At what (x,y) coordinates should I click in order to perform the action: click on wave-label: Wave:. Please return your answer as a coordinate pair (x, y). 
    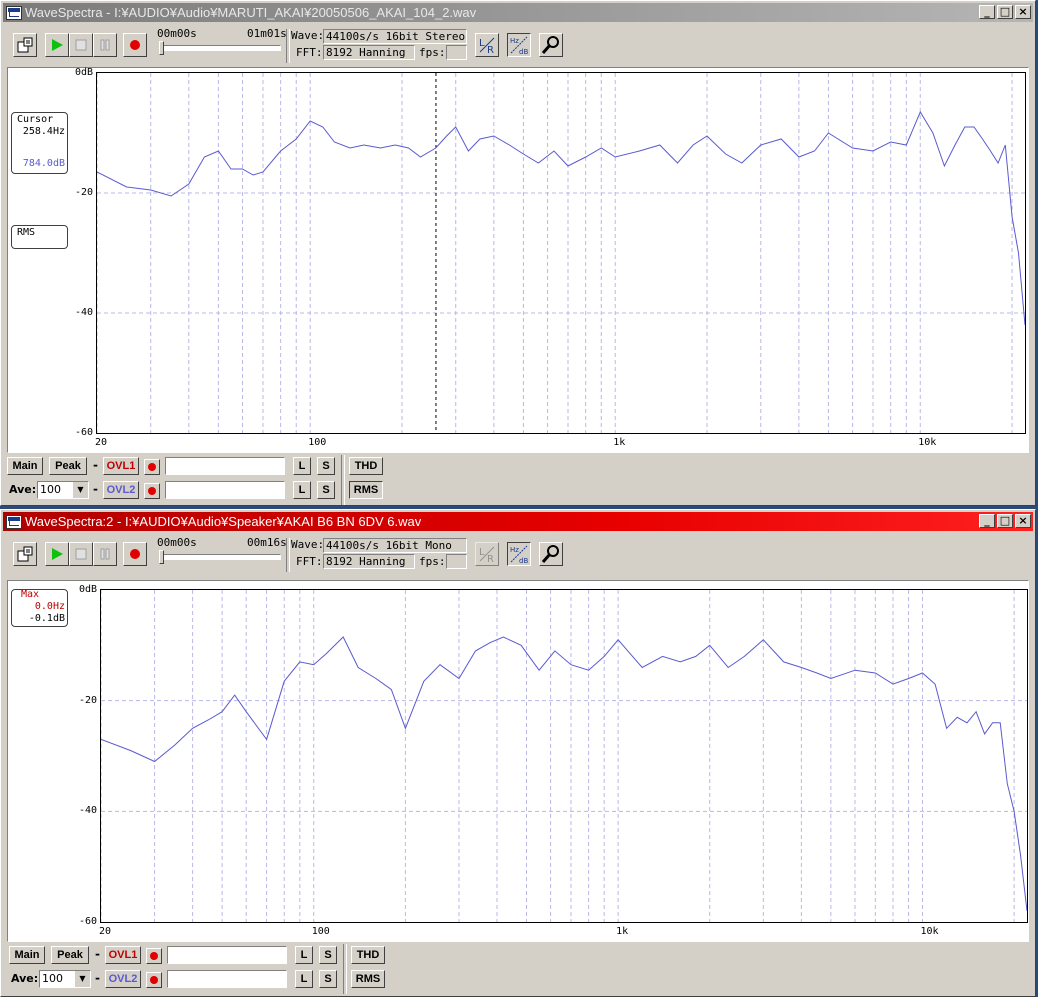
    Looking at the image, I should click on (308, 35).